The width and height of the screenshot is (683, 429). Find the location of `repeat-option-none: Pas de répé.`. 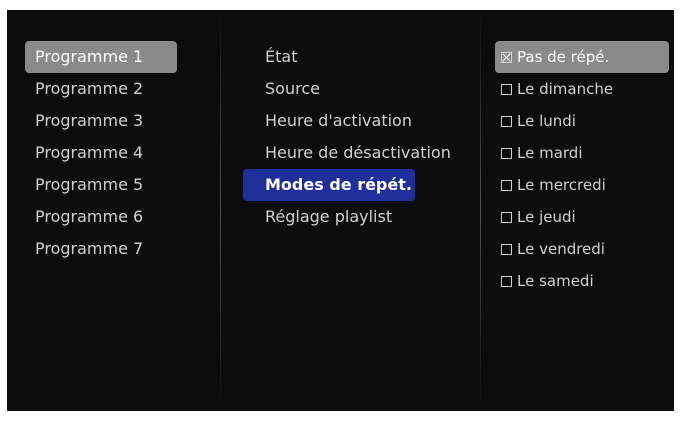

repeat-option-none: Pas de répé. is located at coordinates (582, 57).